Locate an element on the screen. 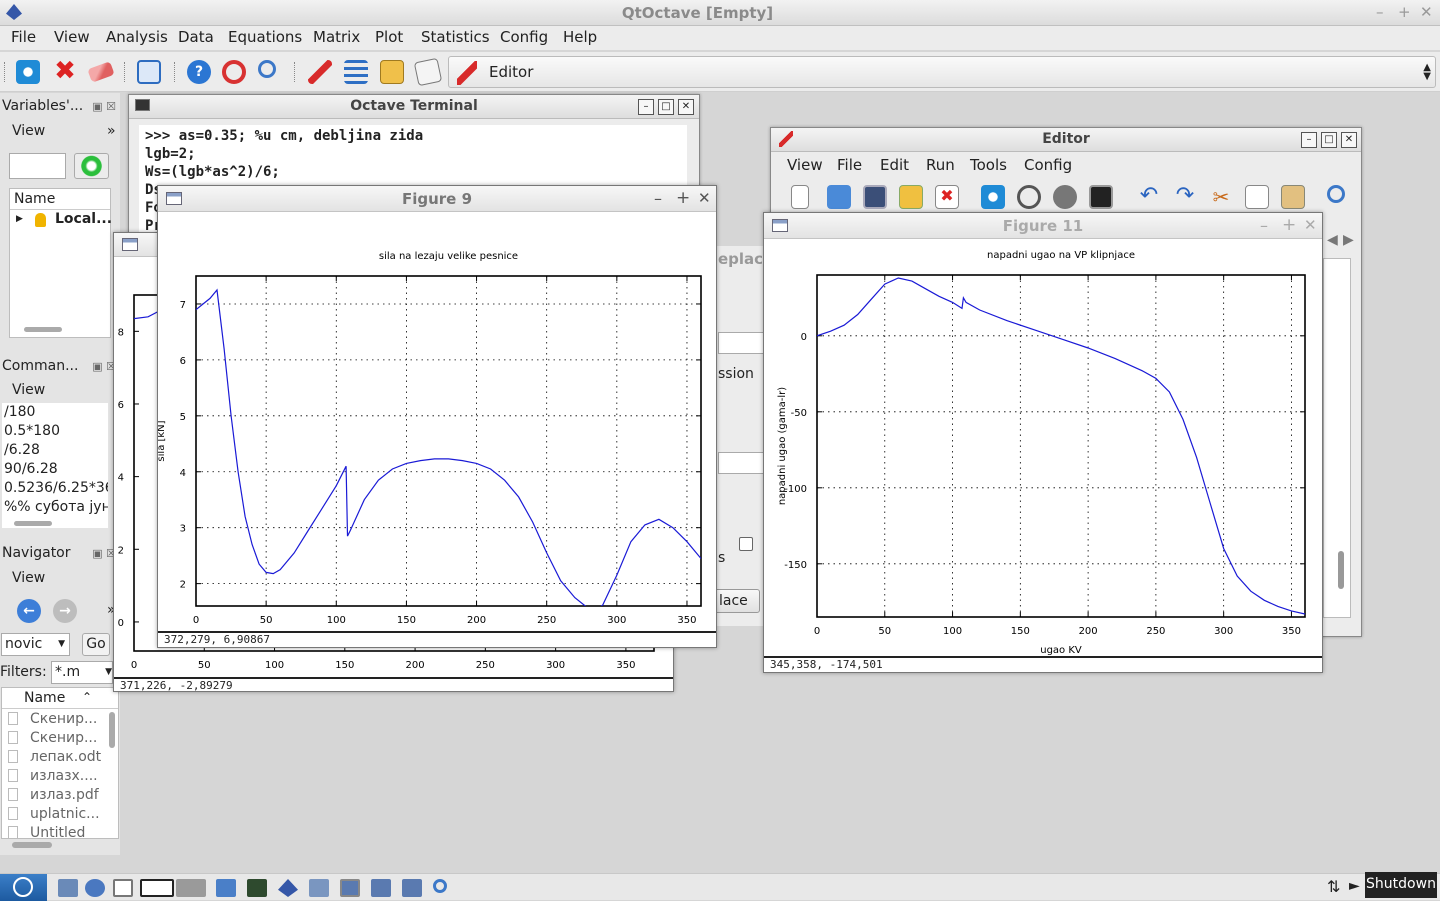 Image resolution: width=1440 pixels, height=901 pixels. search-task-icon is located at coordinates (440, 886).